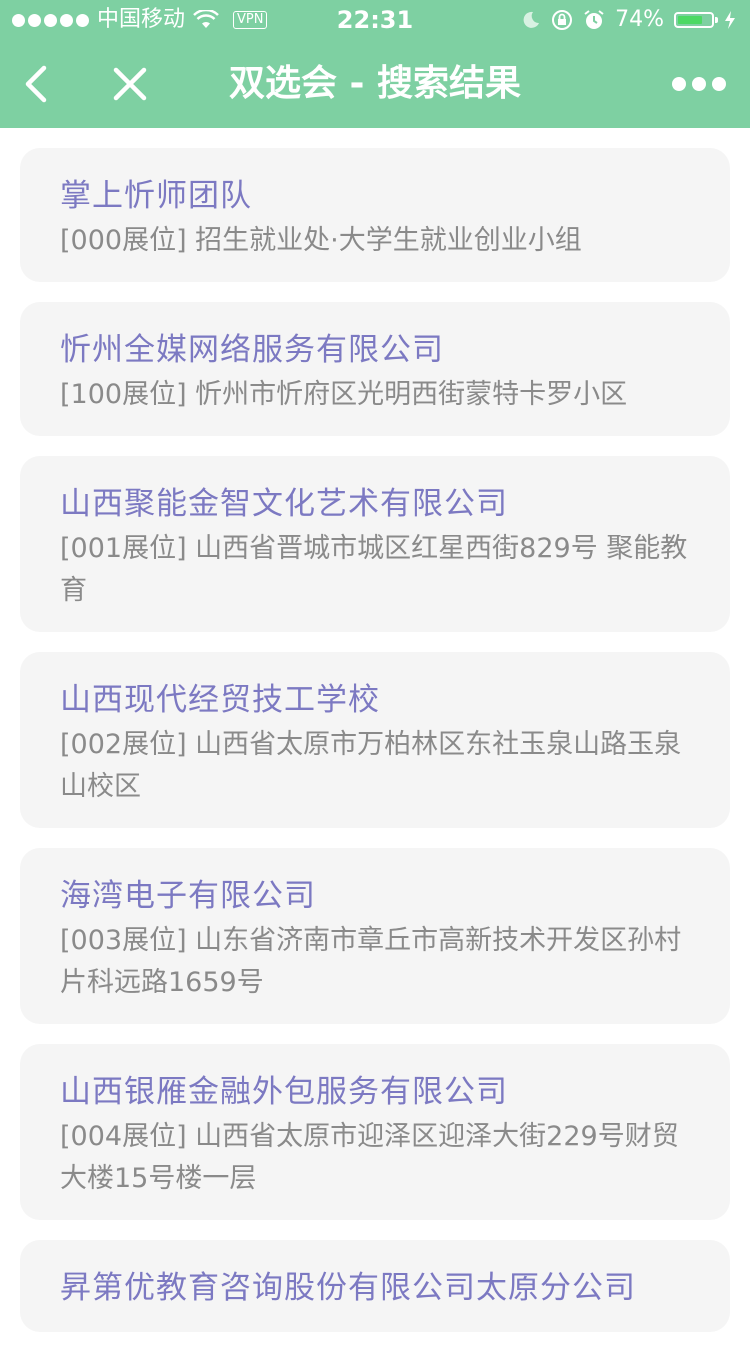  What do you see at coordinates (371, 961) in the screenshot?
I see `booth-address: [003展位] 山东省济南市章丘市高新技术开发区孙村片科远路1659号` at bounding box center [371, 961].